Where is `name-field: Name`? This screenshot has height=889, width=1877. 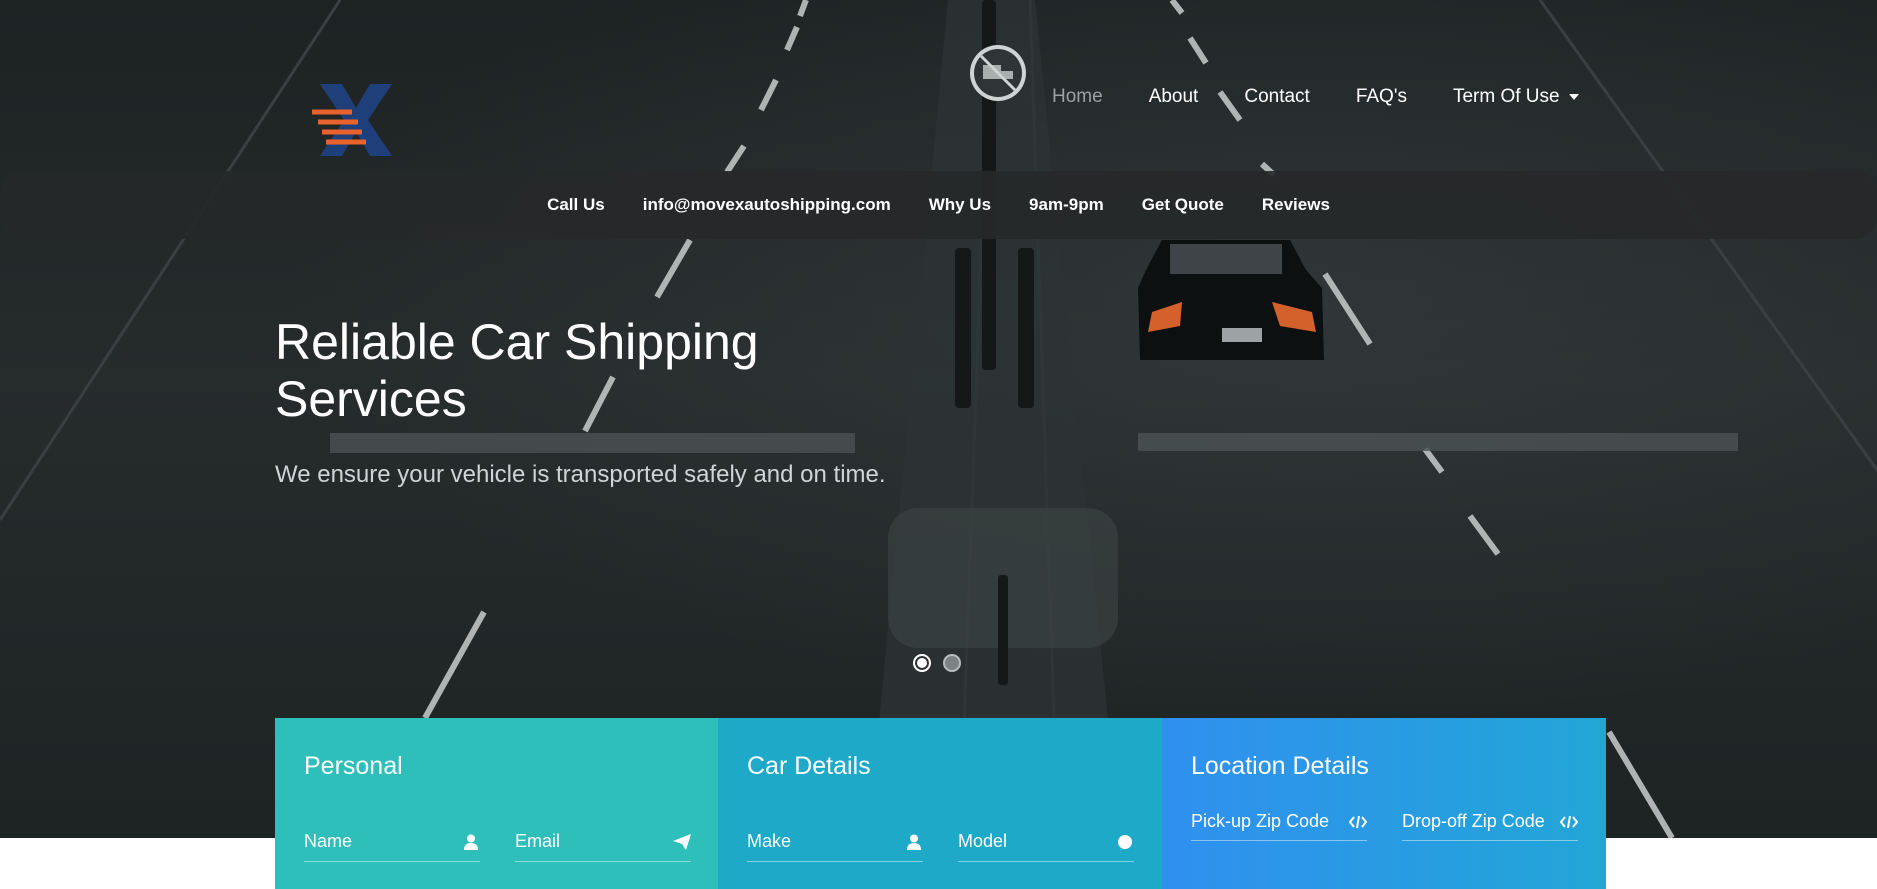
name-field: Name is located at coordinates (392, 842).